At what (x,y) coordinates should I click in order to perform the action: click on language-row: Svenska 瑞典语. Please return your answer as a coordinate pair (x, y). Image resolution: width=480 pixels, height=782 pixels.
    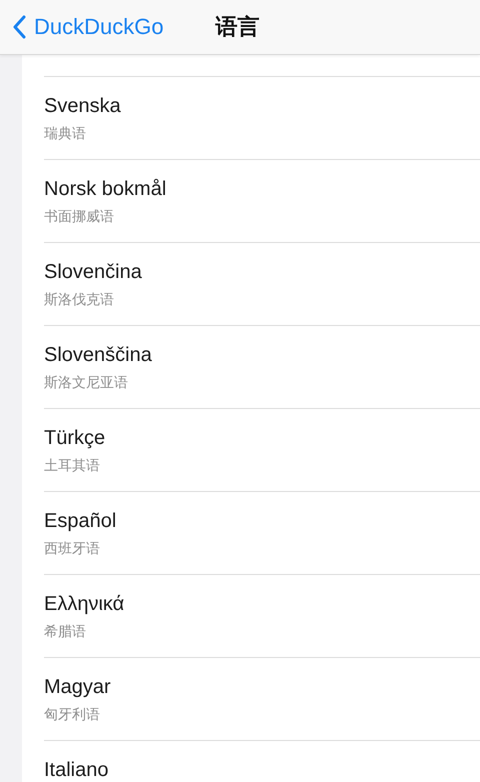
    Looking at the image, I should click on (262, 117).